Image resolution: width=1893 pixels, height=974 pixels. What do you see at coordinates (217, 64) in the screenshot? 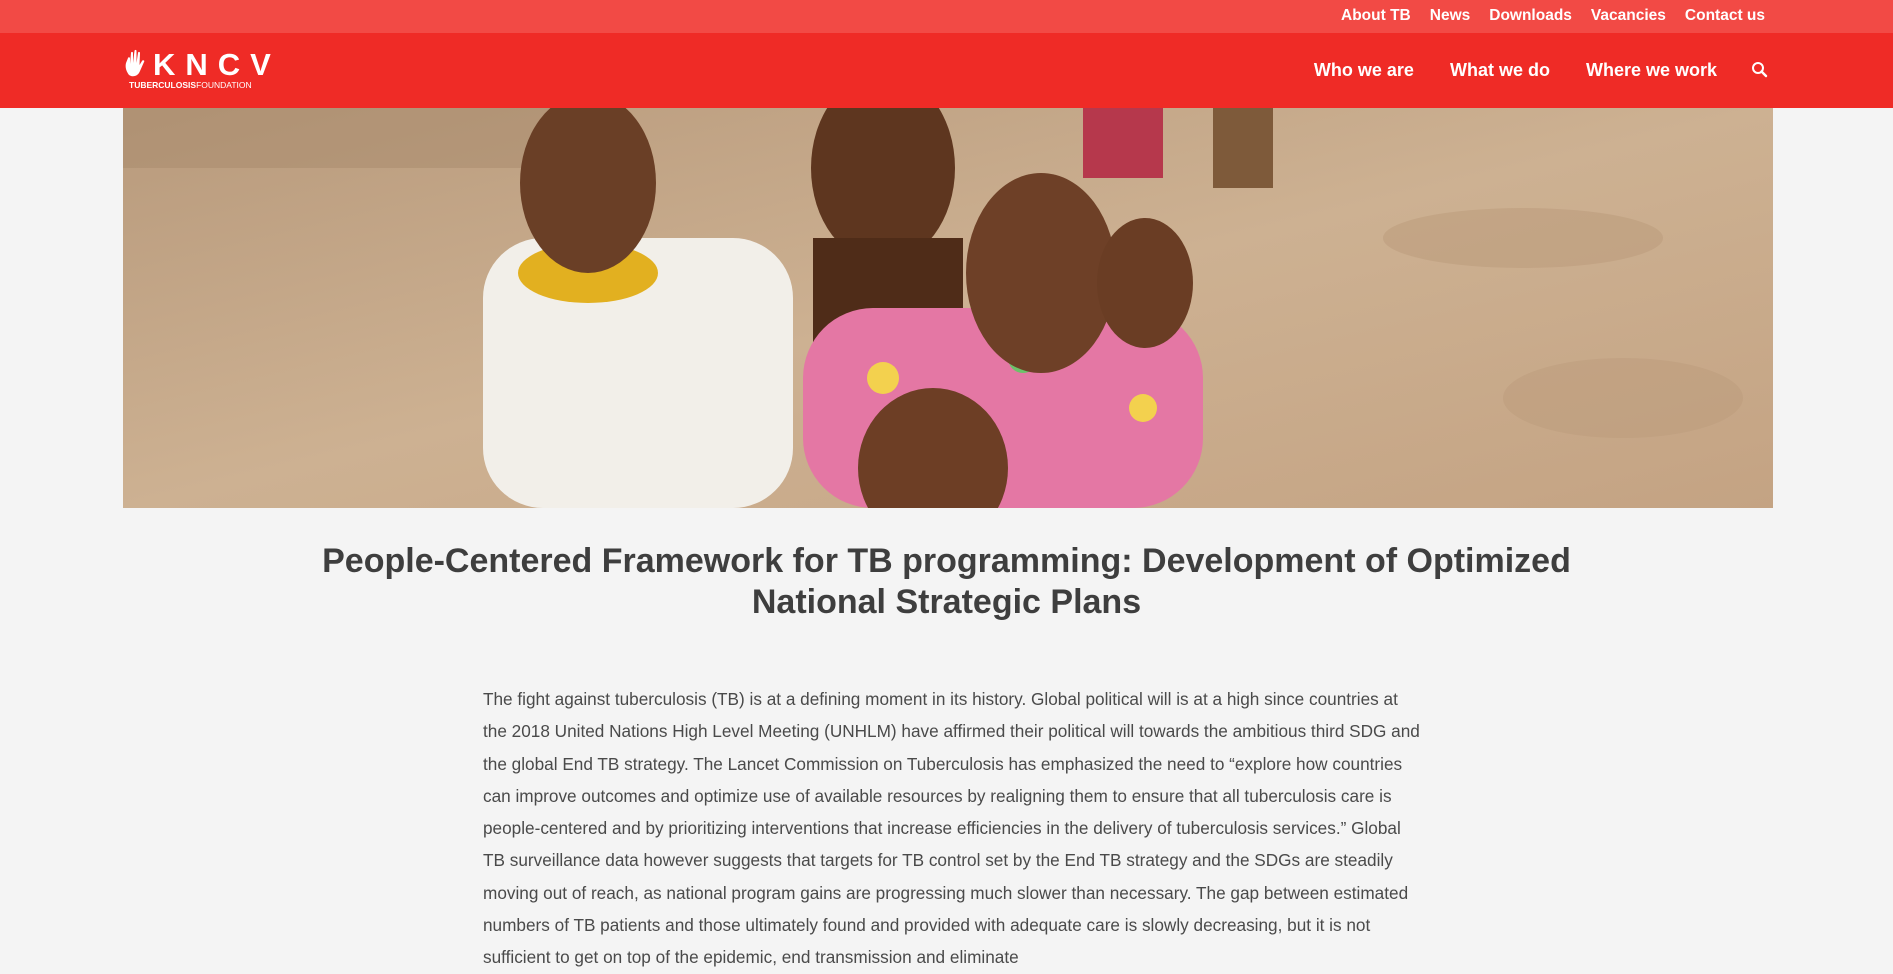
I see `logo-wordmark: KNCV` at bounding box center [217, 64].